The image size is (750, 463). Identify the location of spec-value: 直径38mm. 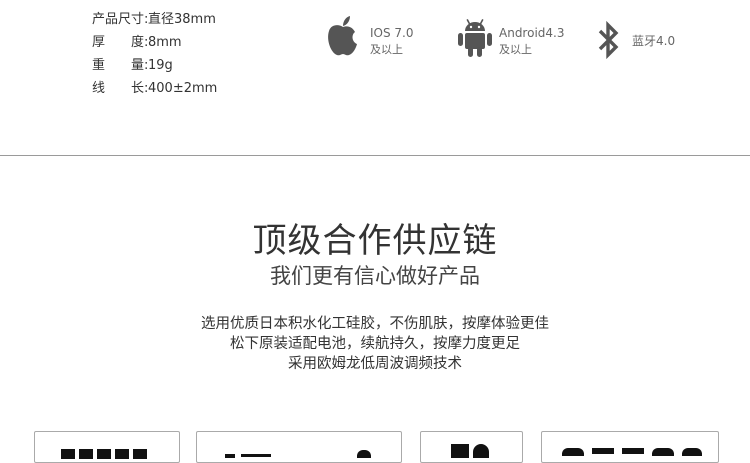
(182, 19).